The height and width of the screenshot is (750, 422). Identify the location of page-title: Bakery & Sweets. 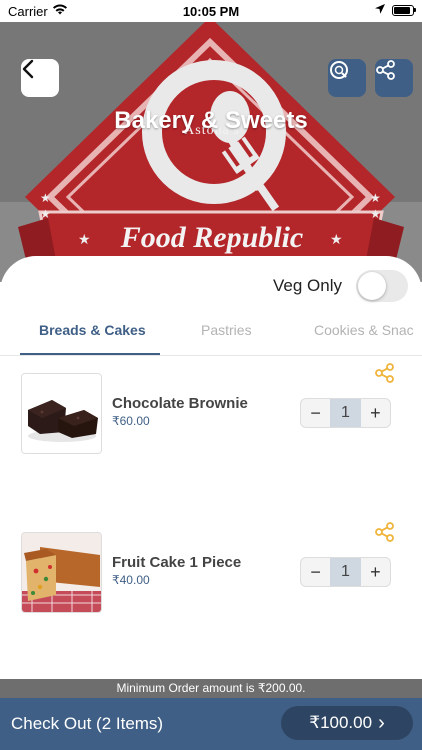
(211, 120).